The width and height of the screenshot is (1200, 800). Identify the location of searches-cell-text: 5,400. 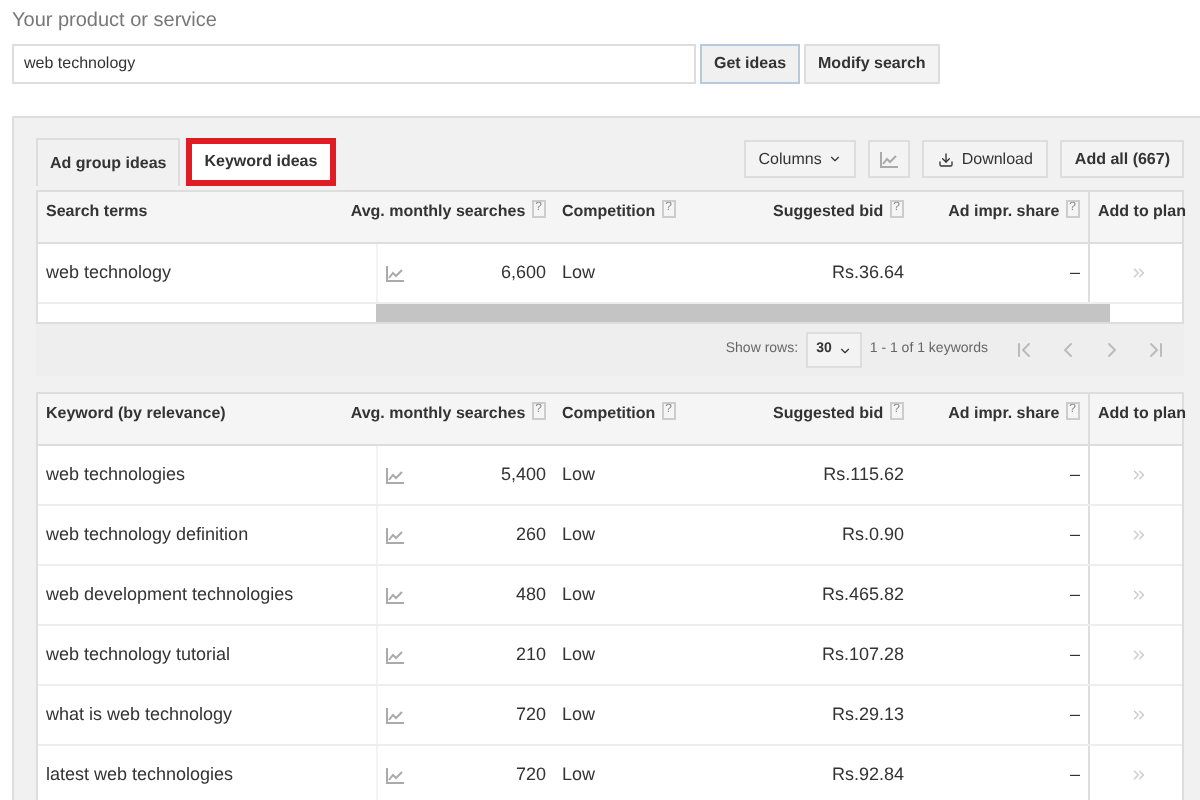
(523, 474).